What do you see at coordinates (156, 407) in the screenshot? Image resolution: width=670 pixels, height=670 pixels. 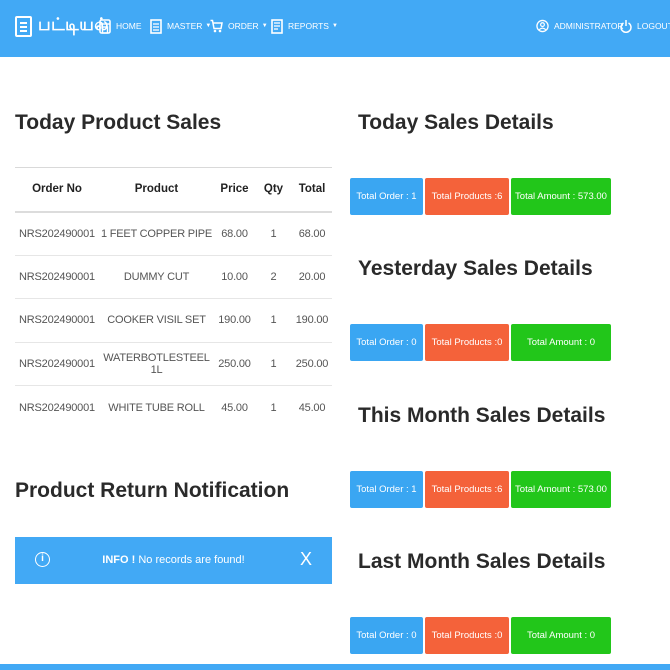 I see `product-cell: WHITE TUBE ROLL` at bounding box center [156, 407].